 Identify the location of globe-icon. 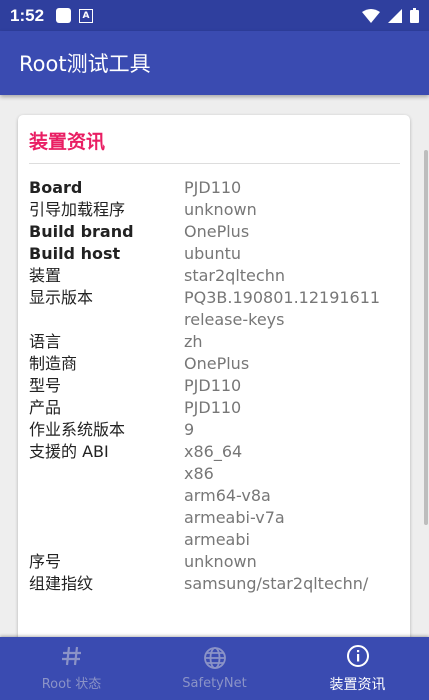
(214, 658).